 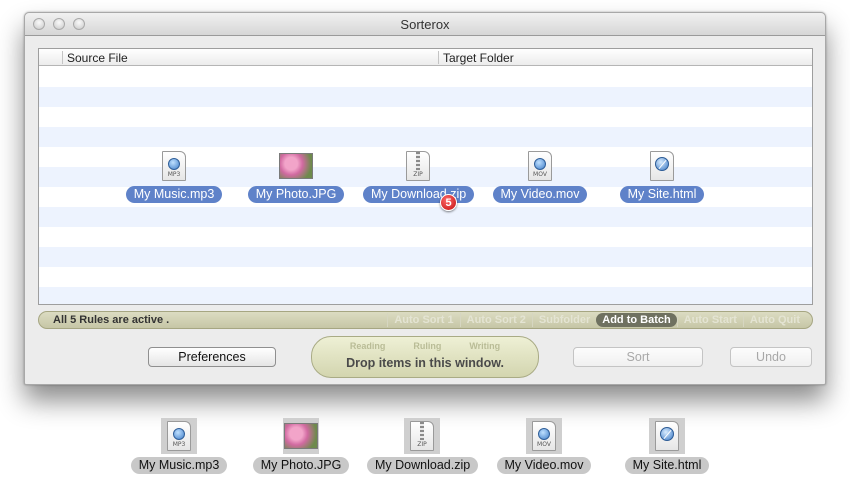 I want to click on file-tile: MOV, so click(x=544, y=436).